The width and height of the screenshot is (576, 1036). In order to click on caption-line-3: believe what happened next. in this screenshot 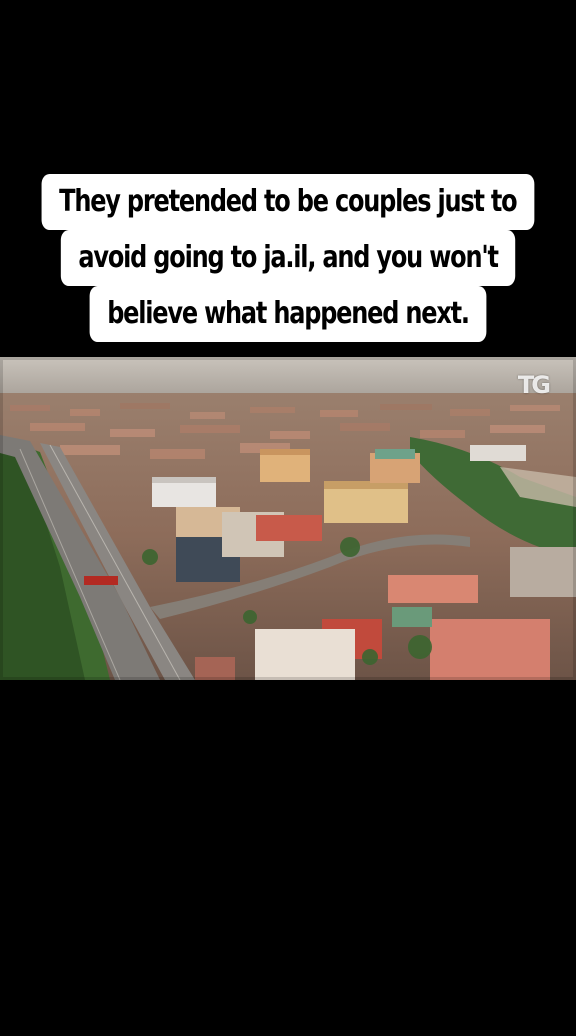, I will do `click(288, 314)`.